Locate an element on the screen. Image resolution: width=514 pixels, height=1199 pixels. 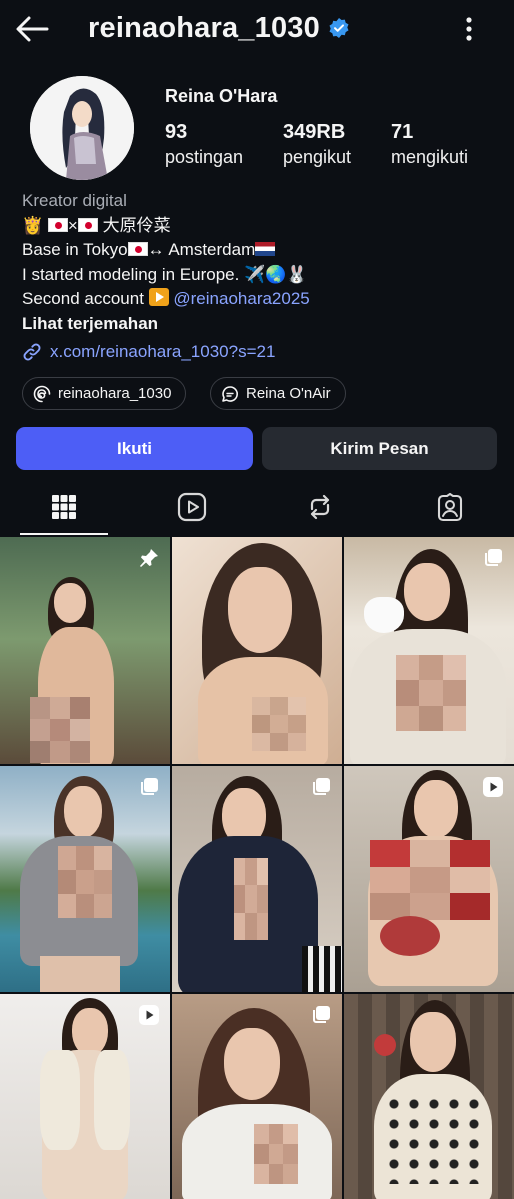
chat-bubble-icon is located at coordinates (230, 393).